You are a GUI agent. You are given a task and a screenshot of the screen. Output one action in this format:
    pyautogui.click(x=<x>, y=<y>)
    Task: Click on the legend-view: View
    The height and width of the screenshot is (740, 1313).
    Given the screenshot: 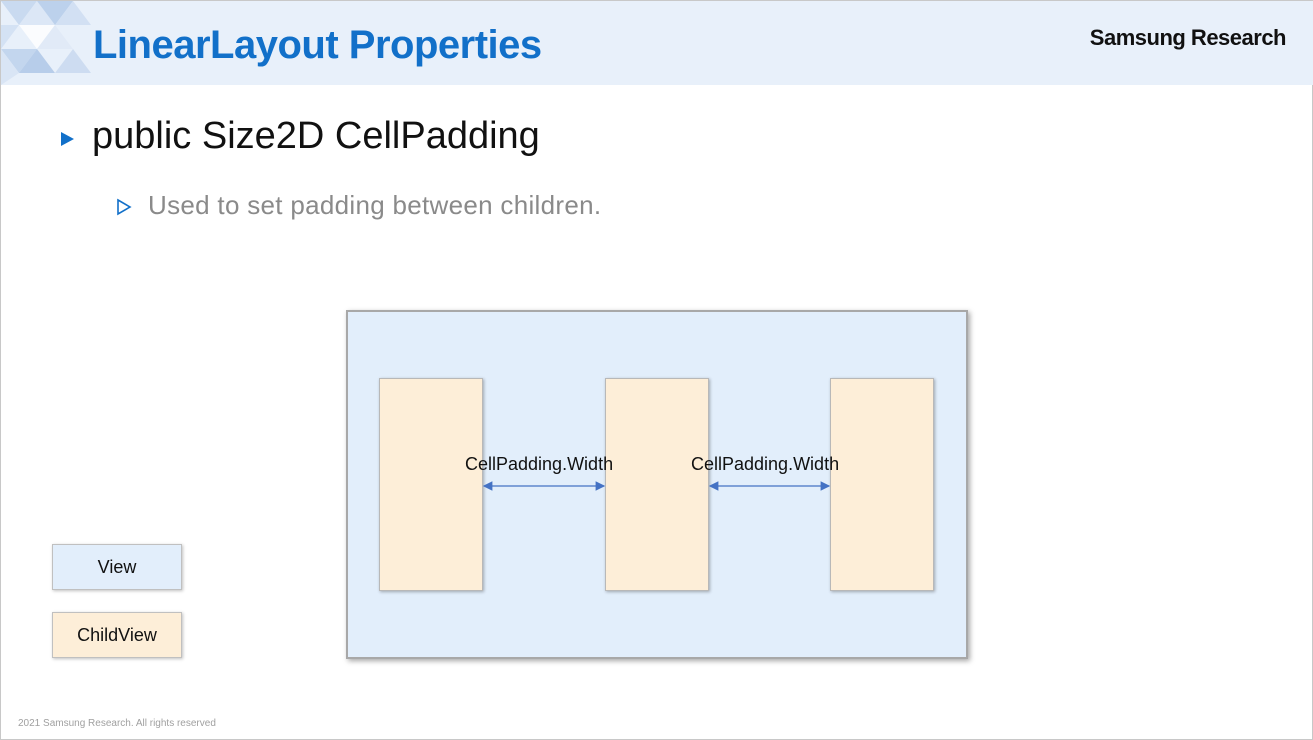 What is the action you would take?
    pyautogui.click(x=117, y=567)
    